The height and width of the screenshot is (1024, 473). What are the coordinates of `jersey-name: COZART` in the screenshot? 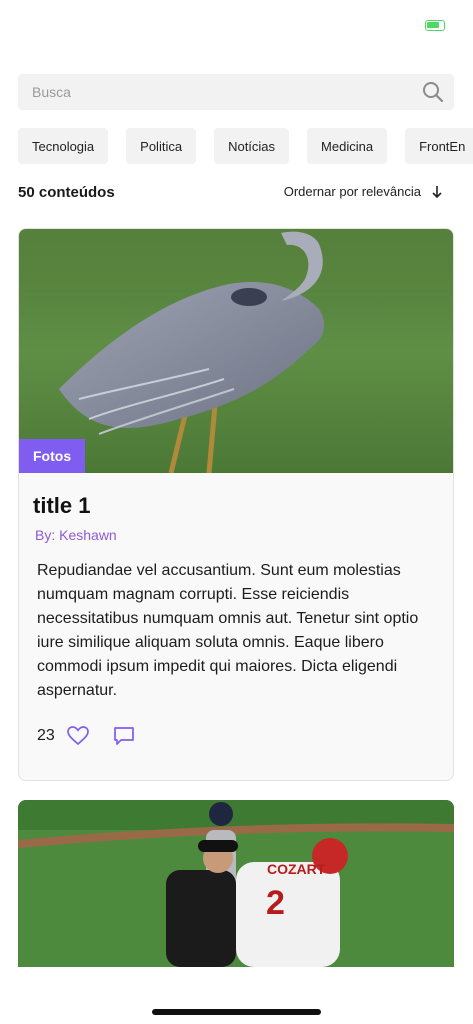 It's located at (296, 869).